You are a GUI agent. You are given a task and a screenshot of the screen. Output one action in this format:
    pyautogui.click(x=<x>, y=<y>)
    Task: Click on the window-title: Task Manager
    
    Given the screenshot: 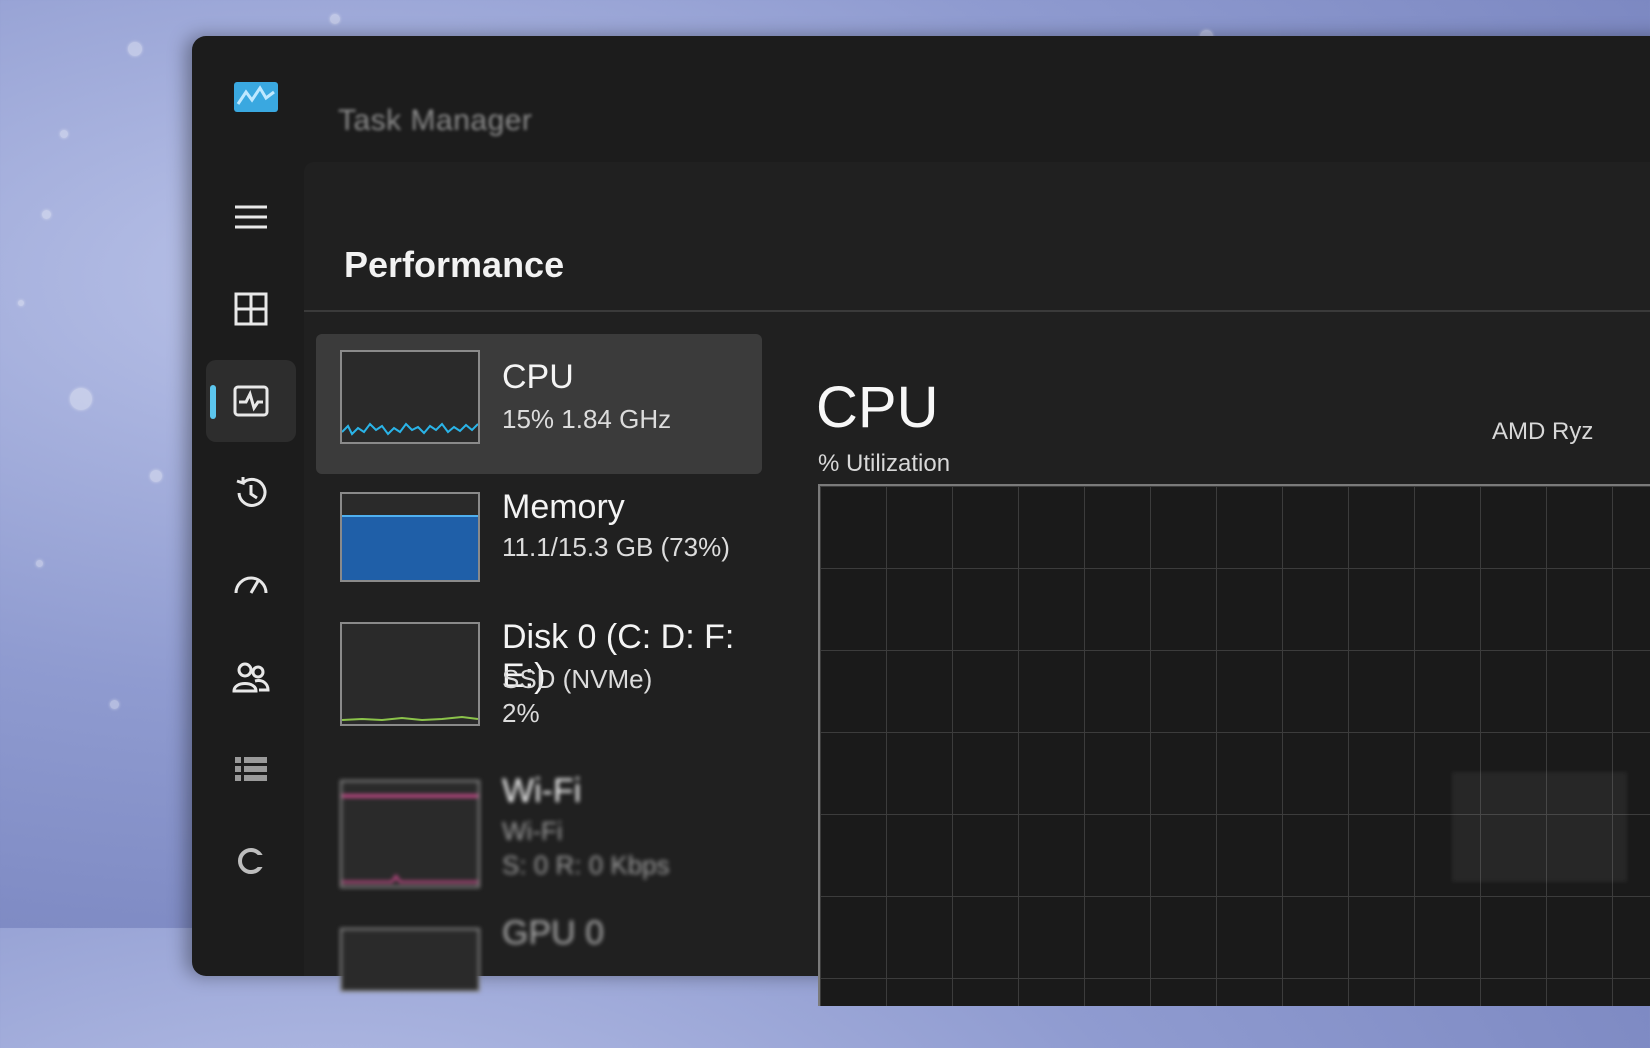 What is the action you would take?
    pyautogui.click(x=435, y=120)
    